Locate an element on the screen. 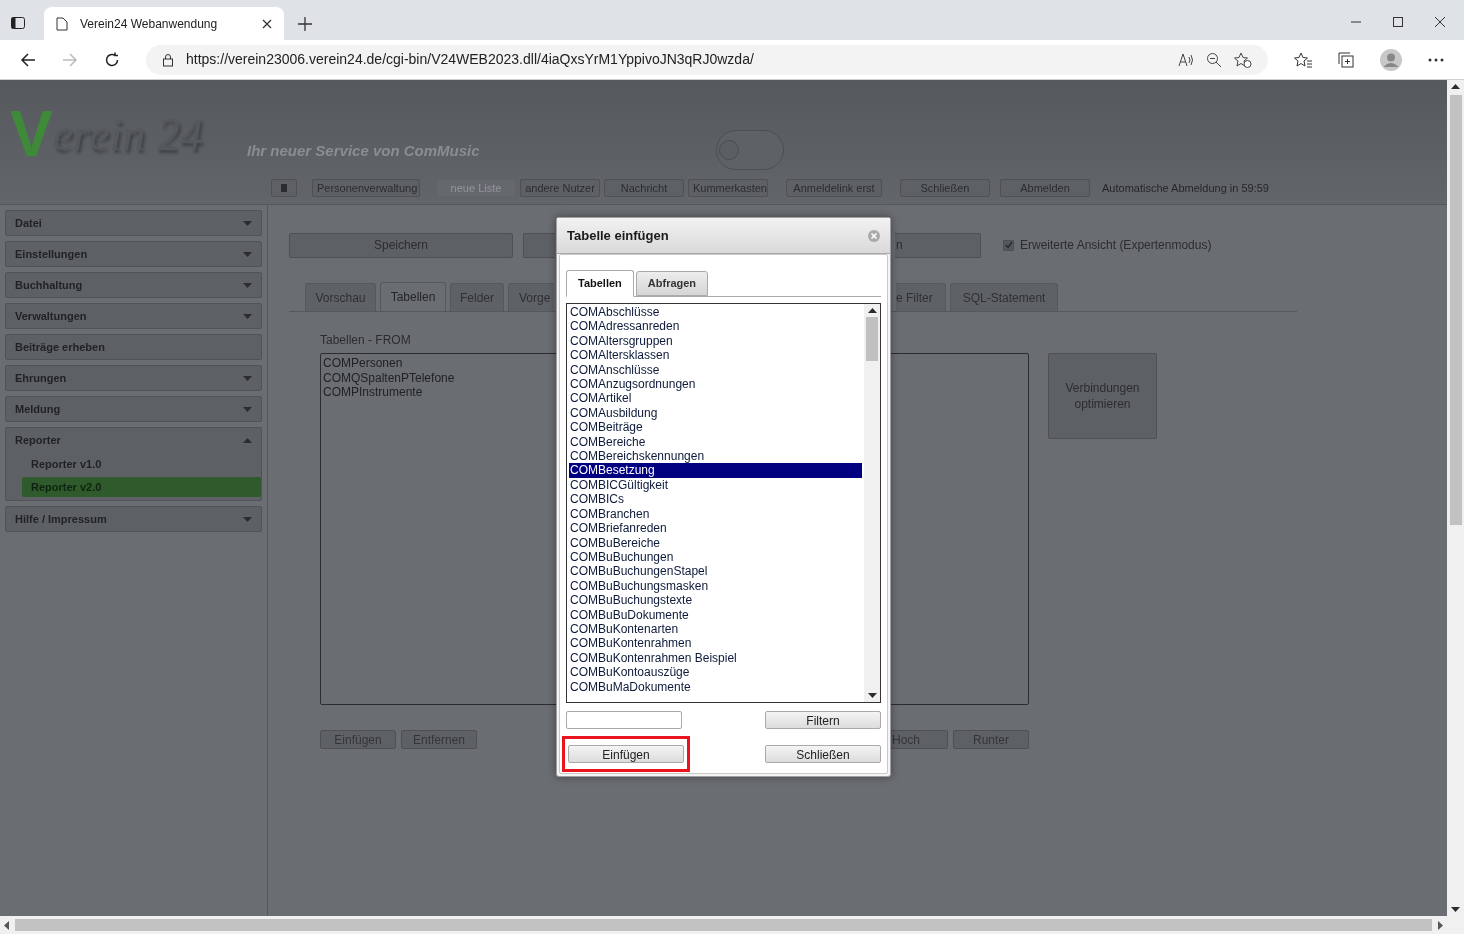 This screenshot has width=1464, height=934. menu-label: Ehrungen is located at coordinates (41, 378).